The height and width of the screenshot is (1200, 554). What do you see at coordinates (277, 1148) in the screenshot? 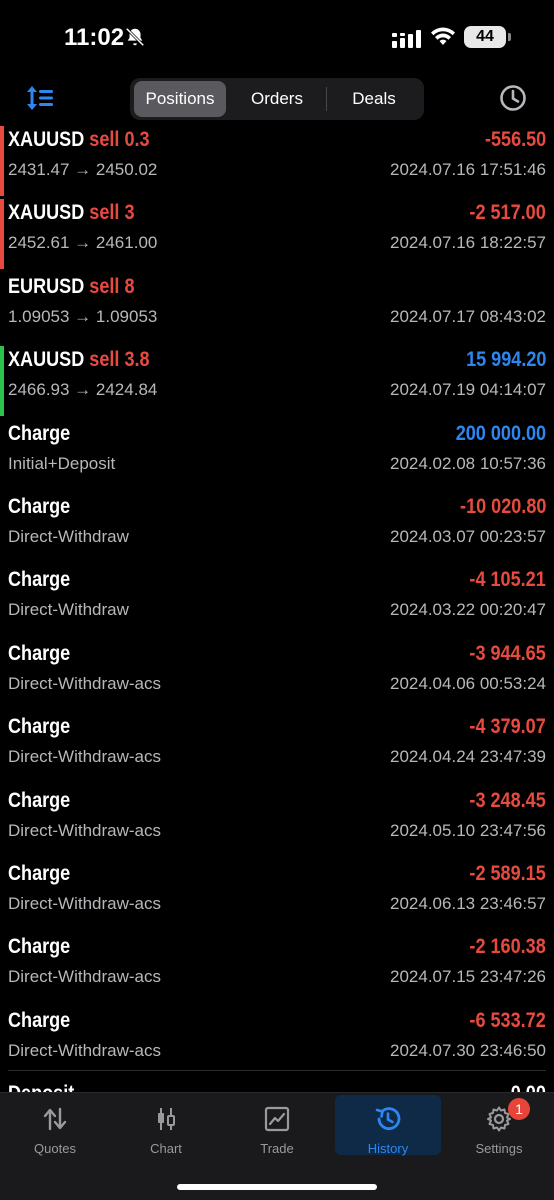
I see `nav-trade-label: Trade` at bounding box center [277, 1148].